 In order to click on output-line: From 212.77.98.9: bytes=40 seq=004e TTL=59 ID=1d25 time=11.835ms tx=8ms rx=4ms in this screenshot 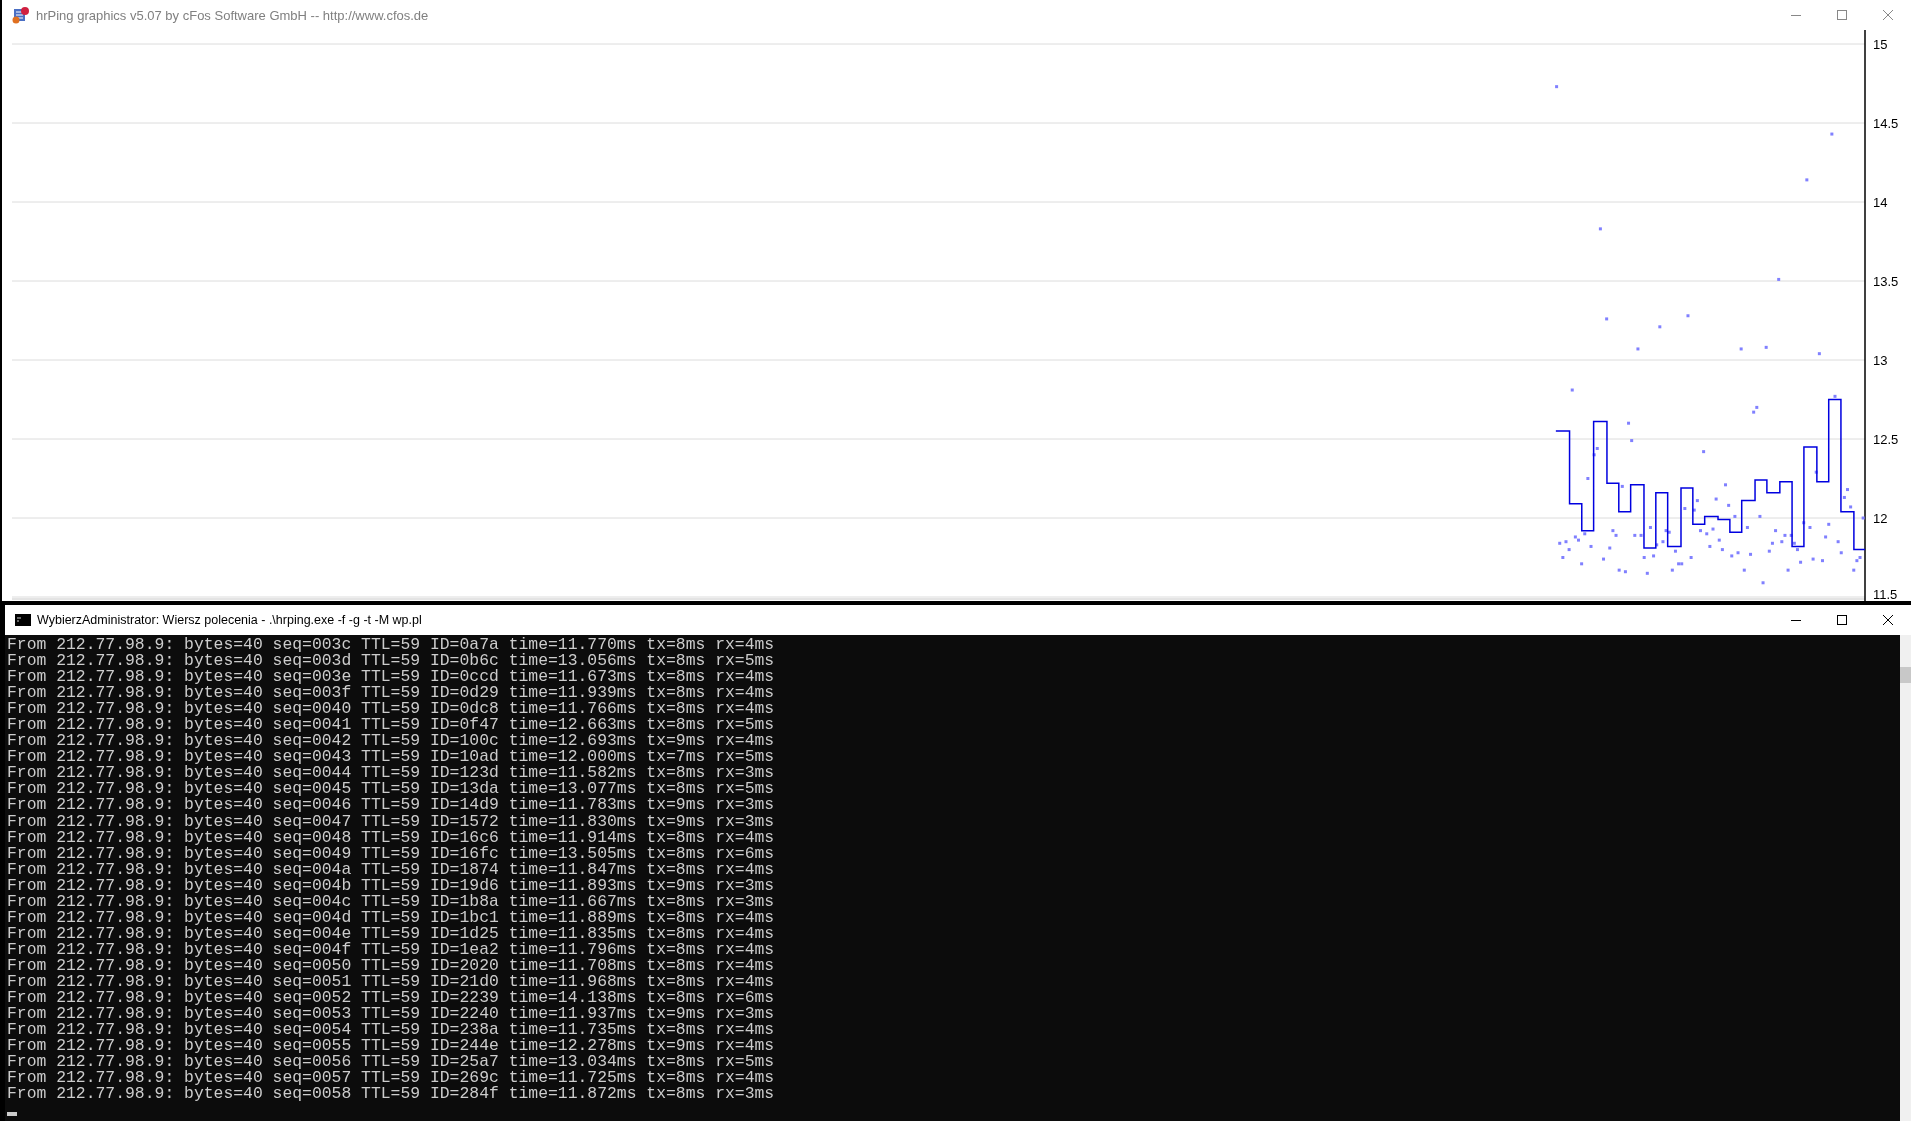, I will do `click(391, 933)`.